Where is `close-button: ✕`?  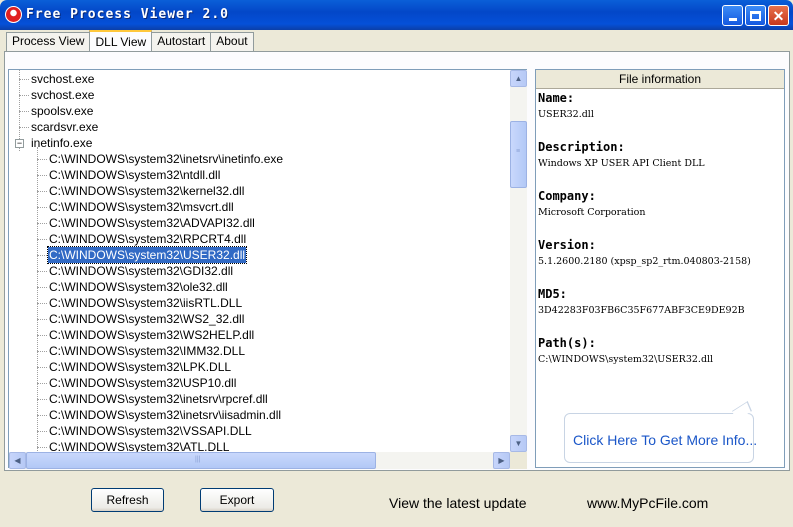
close-button: ✕ is located at coordinates (778, 15).